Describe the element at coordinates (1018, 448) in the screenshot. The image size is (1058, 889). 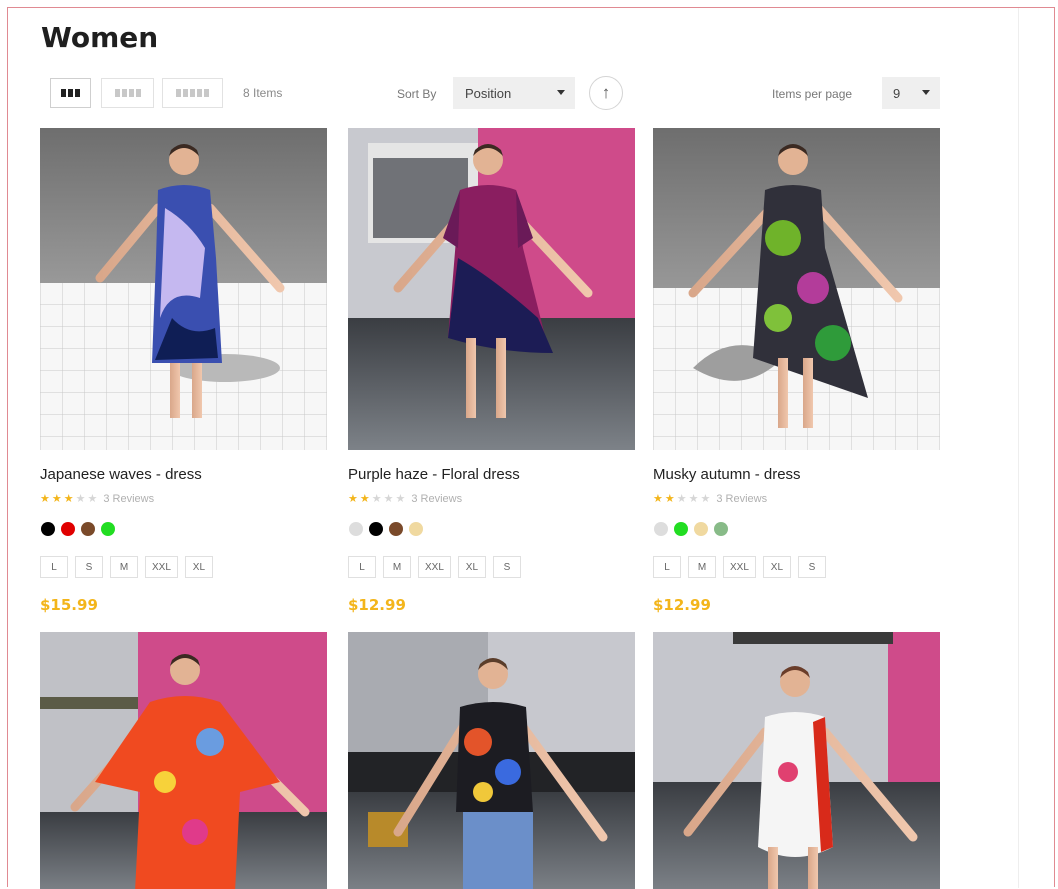
I see `right-divider` at that location.